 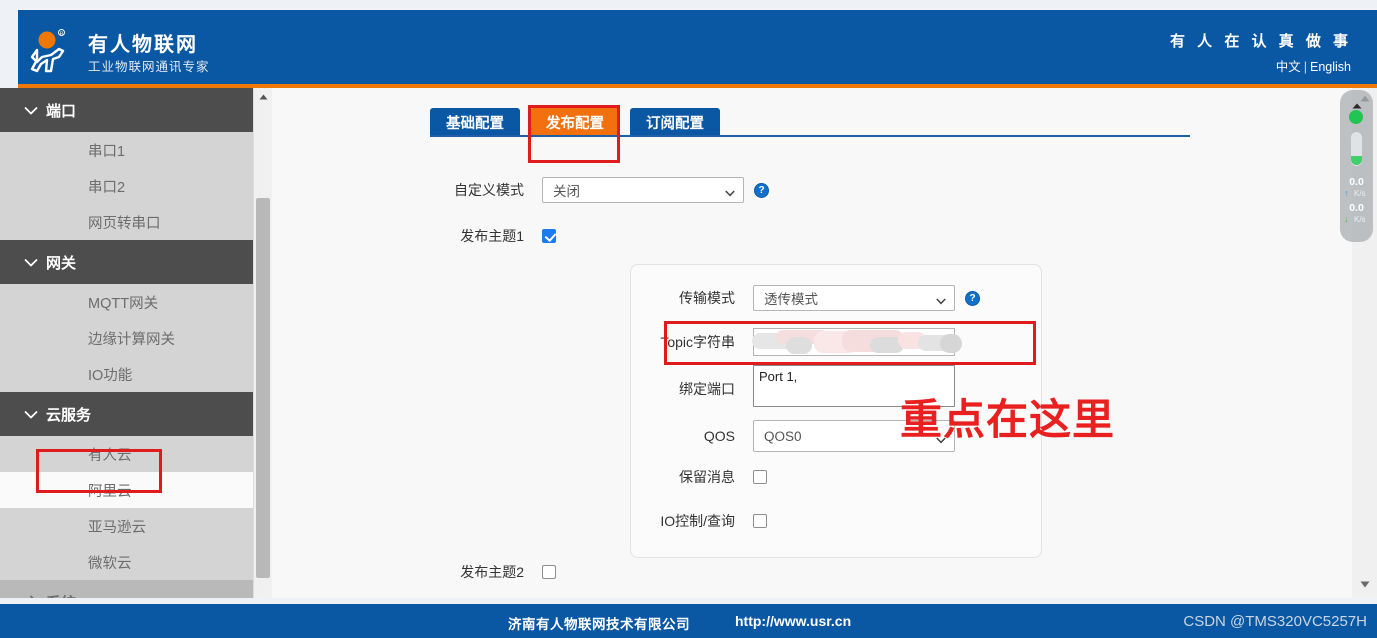 I want to click on bind-port-row: 绑定端口 Port 1,, so click(x=793, y=386).